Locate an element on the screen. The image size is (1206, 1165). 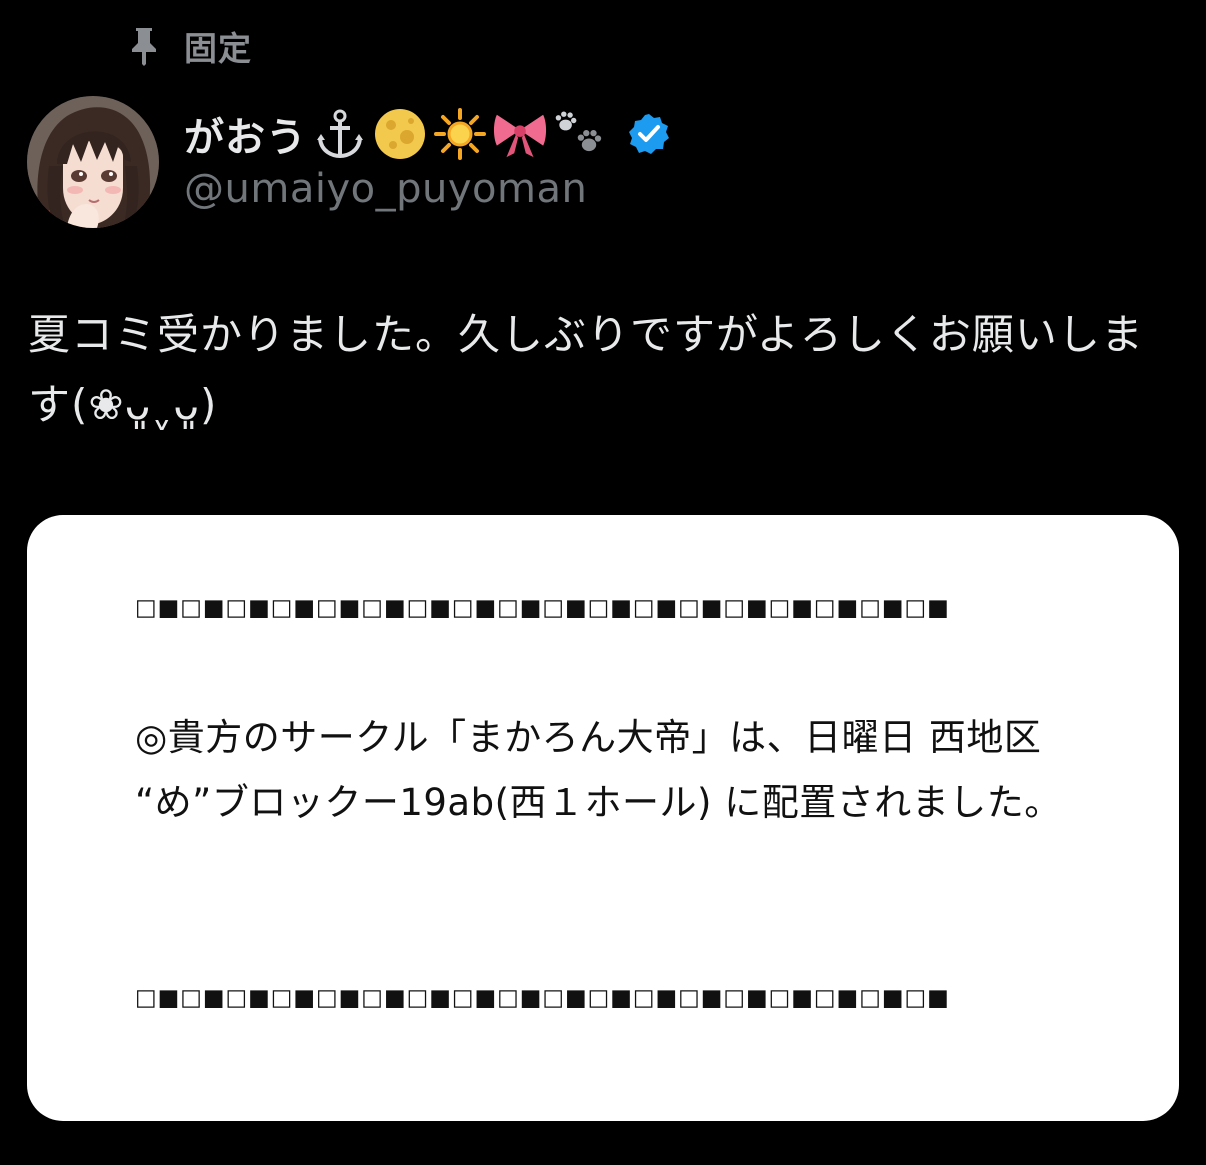
tweet-text: 夏コミ受かりました。久しぶりですがよろしくお願いします(❀ᴗ͈ˬᴗ͈) is located at coordinates (586, 369).